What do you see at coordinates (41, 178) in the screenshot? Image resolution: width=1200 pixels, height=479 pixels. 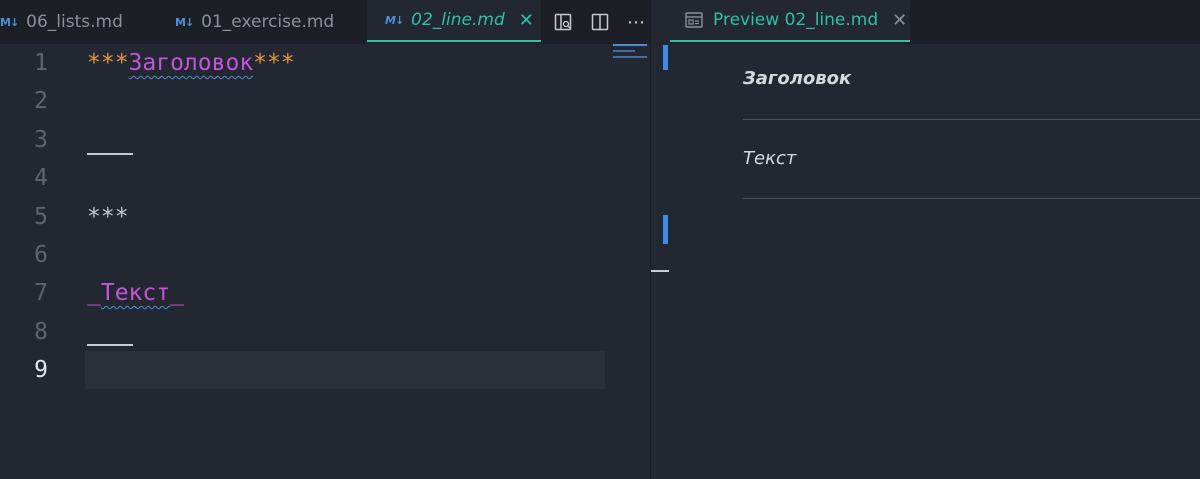 I see `line-number: 4` at bounding box center [41, 178].